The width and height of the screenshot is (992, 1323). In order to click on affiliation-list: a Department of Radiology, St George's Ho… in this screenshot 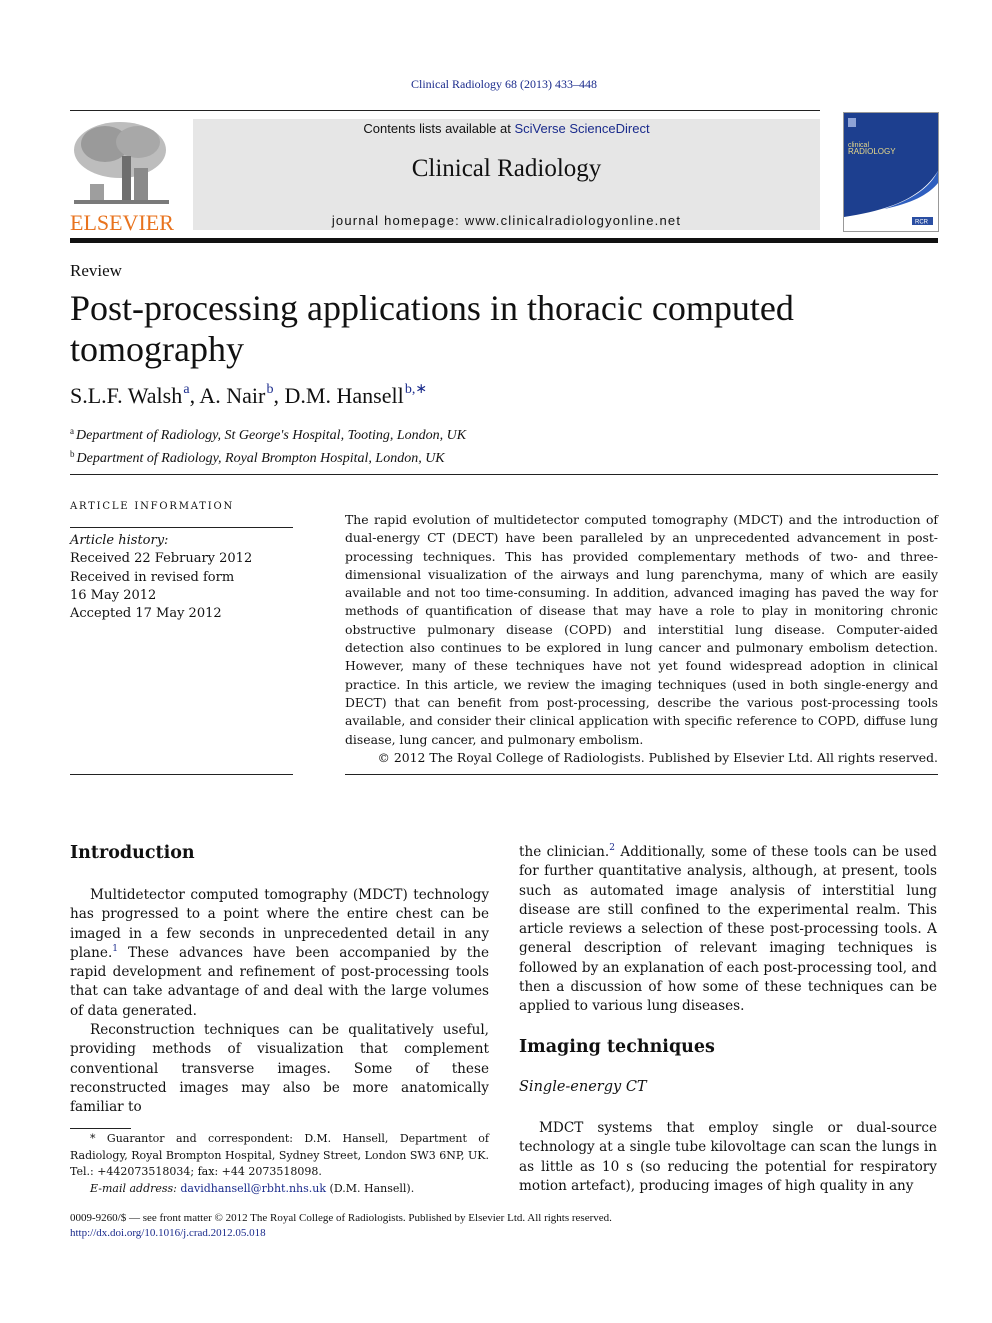, I will do `click(268, 445)`.